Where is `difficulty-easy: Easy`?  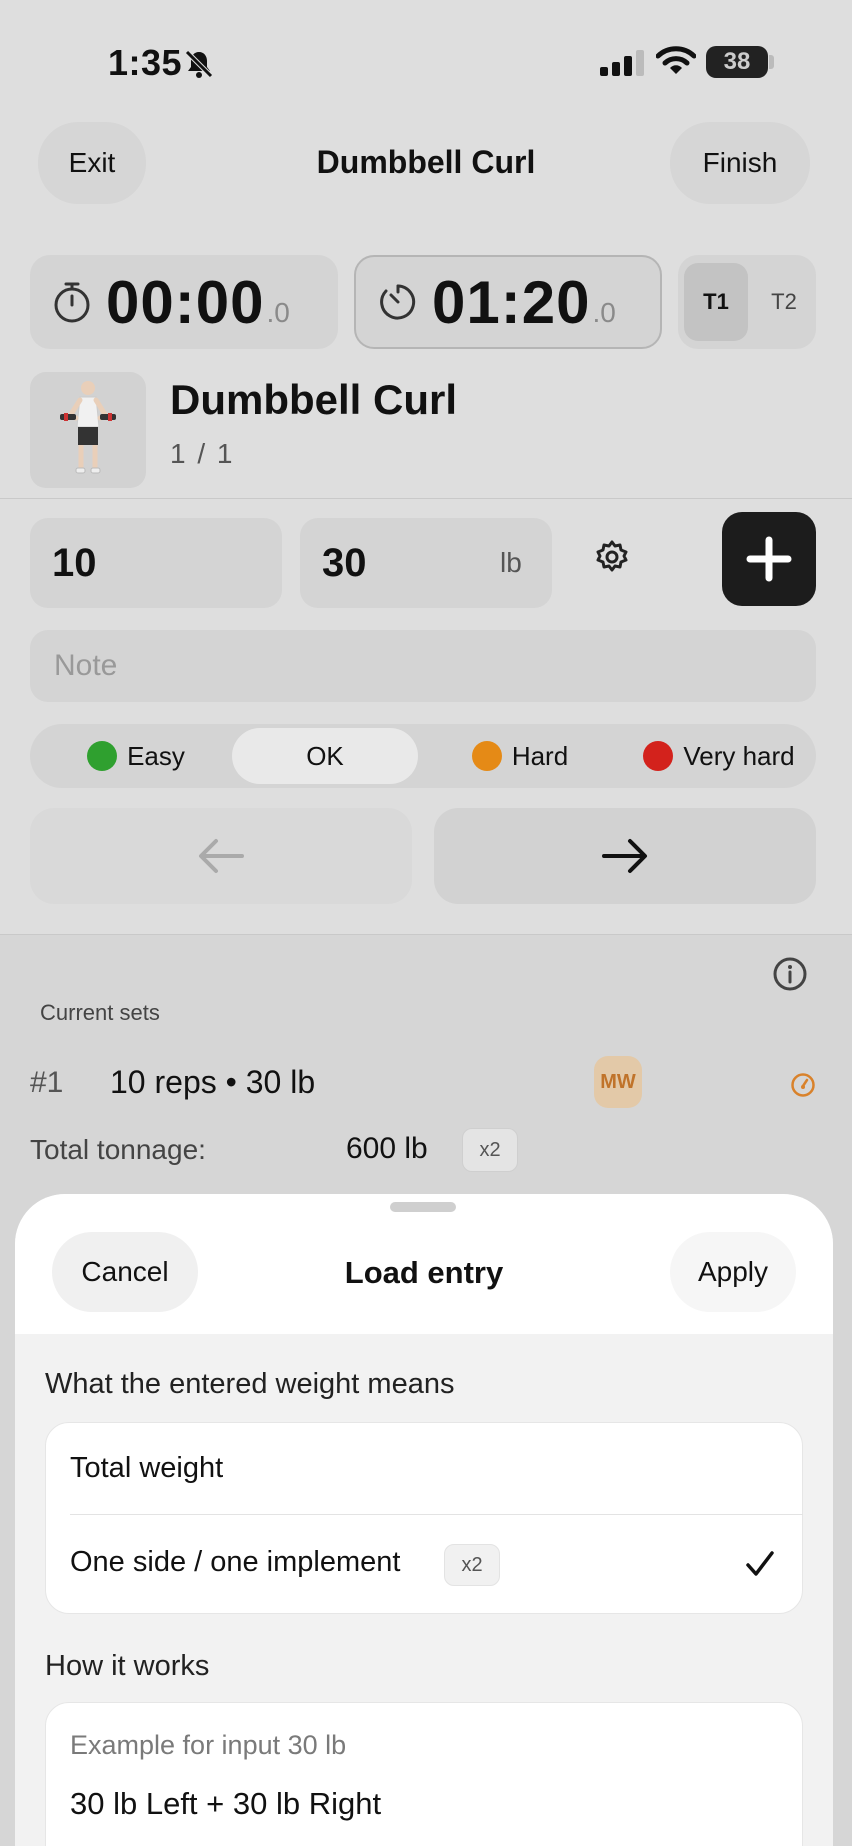 difficulty-easy: Easy is located at coordinates (136, 756).